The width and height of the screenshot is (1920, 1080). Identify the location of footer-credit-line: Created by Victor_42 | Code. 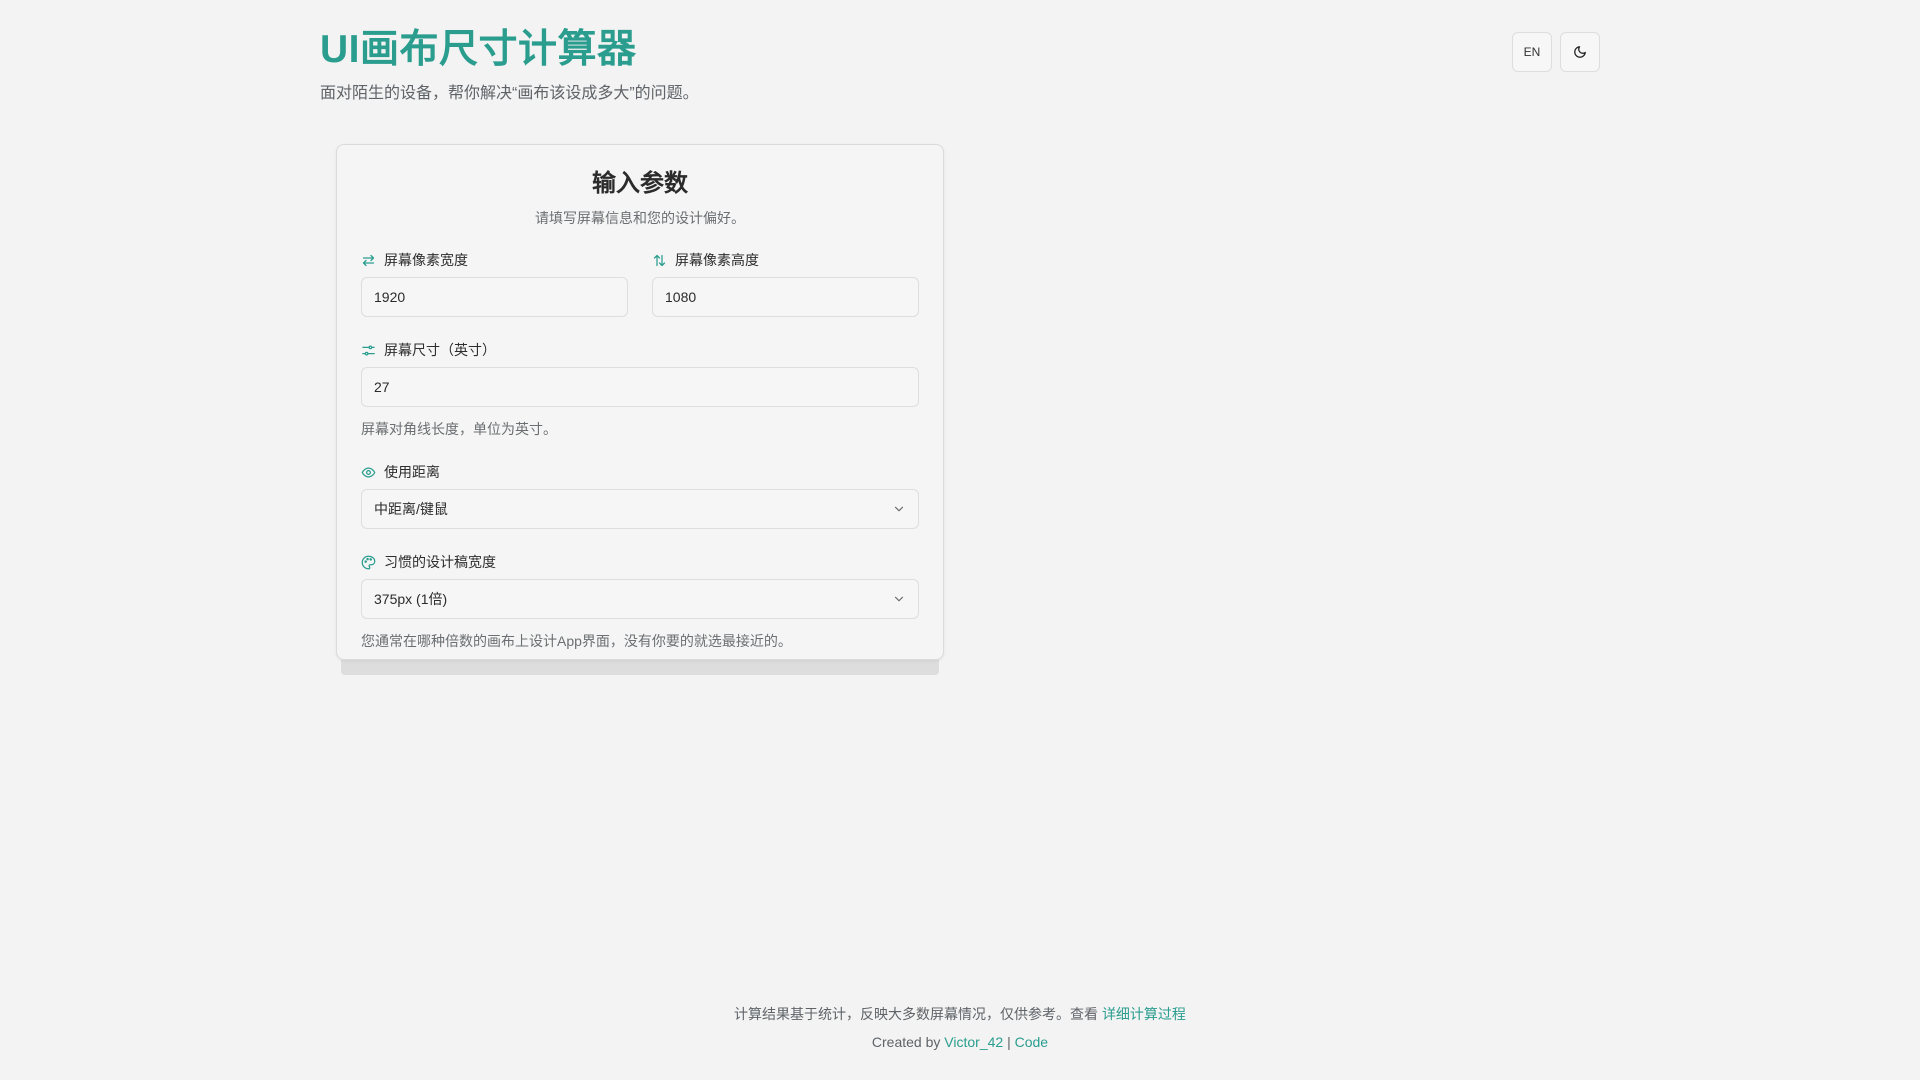
(960, 1042).